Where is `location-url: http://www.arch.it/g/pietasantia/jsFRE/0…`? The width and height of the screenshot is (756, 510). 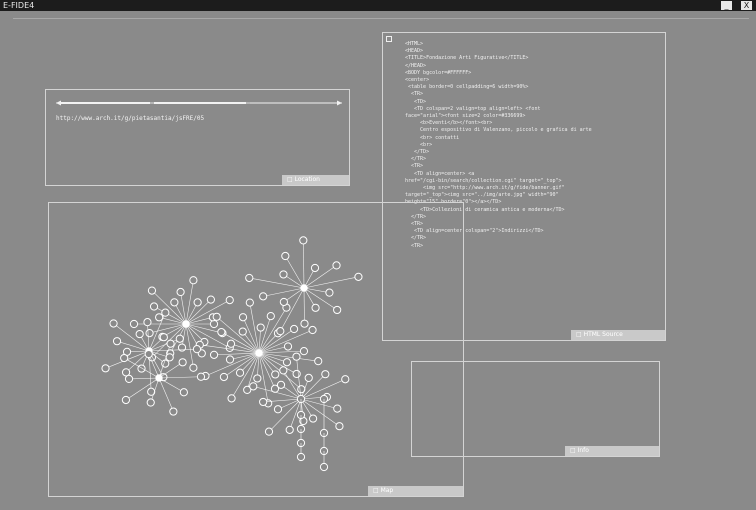 location-url: http://www.arch.it/g/pietasantia/jsFRE/0… is located at coordinates (130, 118).